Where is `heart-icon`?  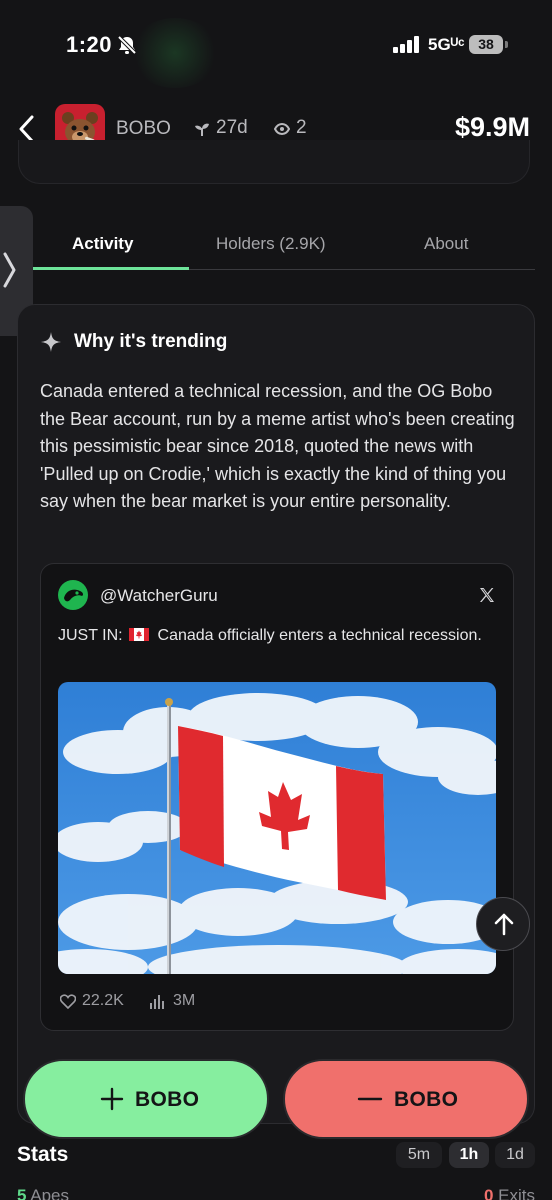
heart-icon is located at coordinates (68, 1001).